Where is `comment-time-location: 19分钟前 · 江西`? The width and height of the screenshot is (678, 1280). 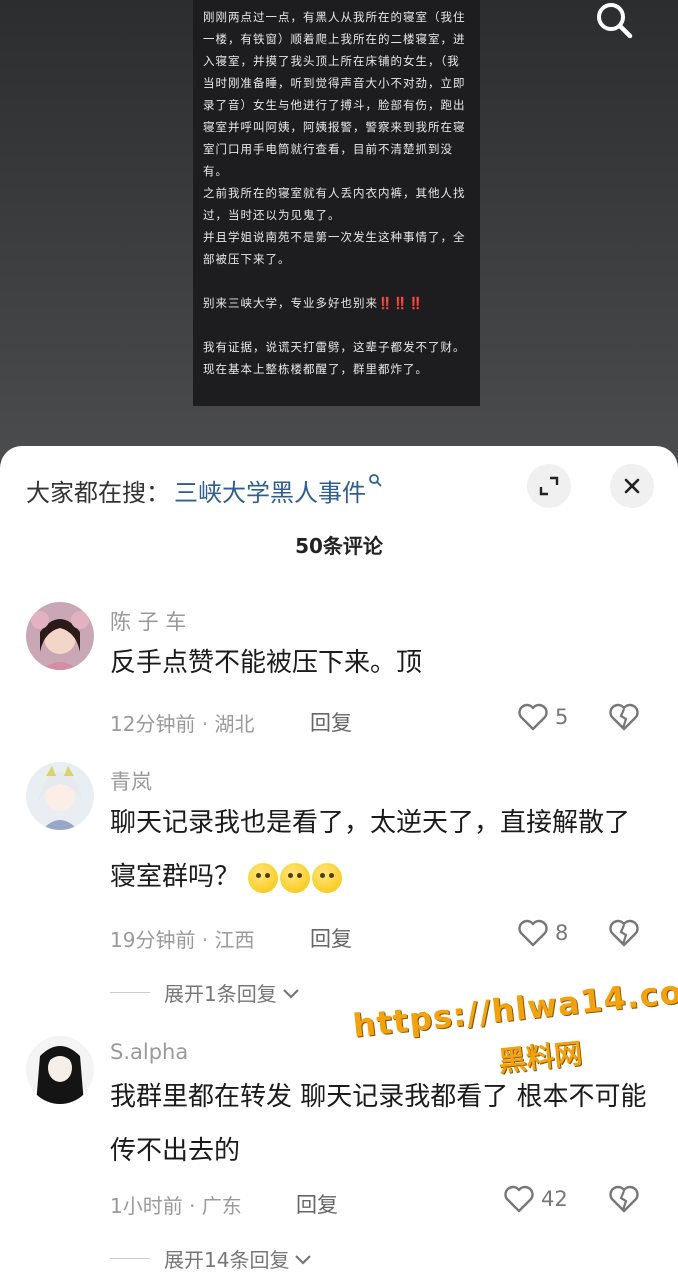 comment-time-location: 19分钟前 · 江西 is located at coordinates (182, 940).